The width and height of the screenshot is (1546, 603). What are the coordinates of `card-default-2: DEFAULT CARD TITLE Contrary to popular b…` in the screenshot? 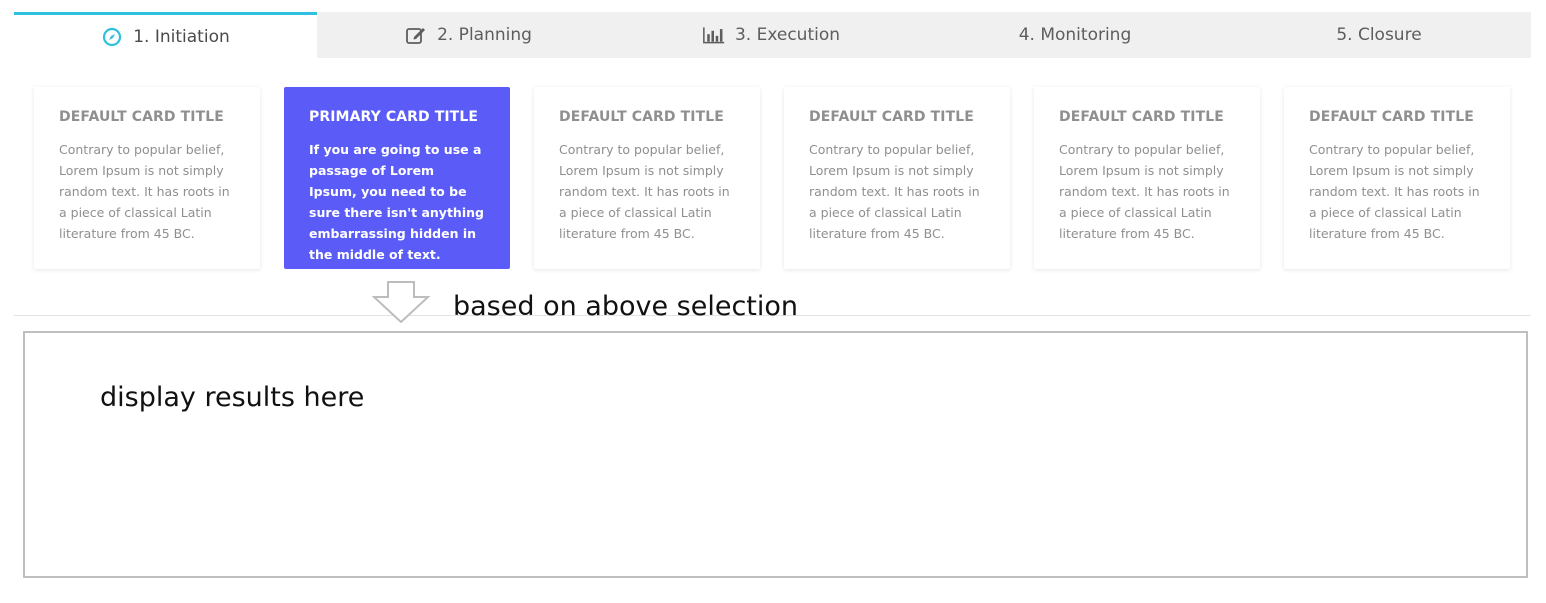 It's located at (647, 178).